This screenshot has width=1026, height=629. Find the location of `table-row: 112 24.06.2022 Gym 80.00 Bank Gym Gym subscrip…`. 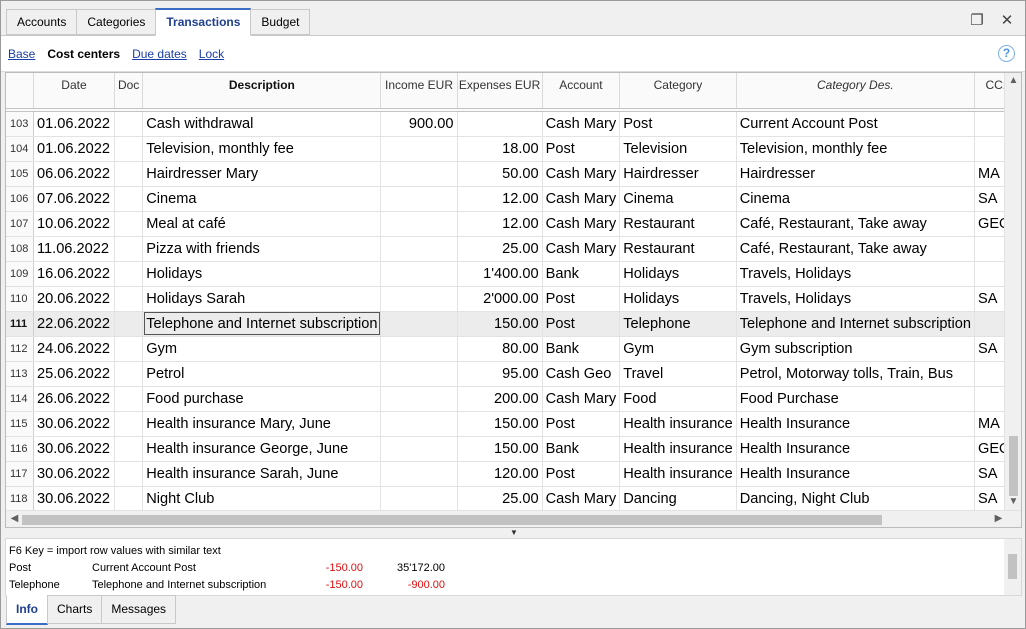

table-row: 112 24.06.2022 Gym 80.00 Bank Gym Gym subscrip… is located at coordinates (513, 349).